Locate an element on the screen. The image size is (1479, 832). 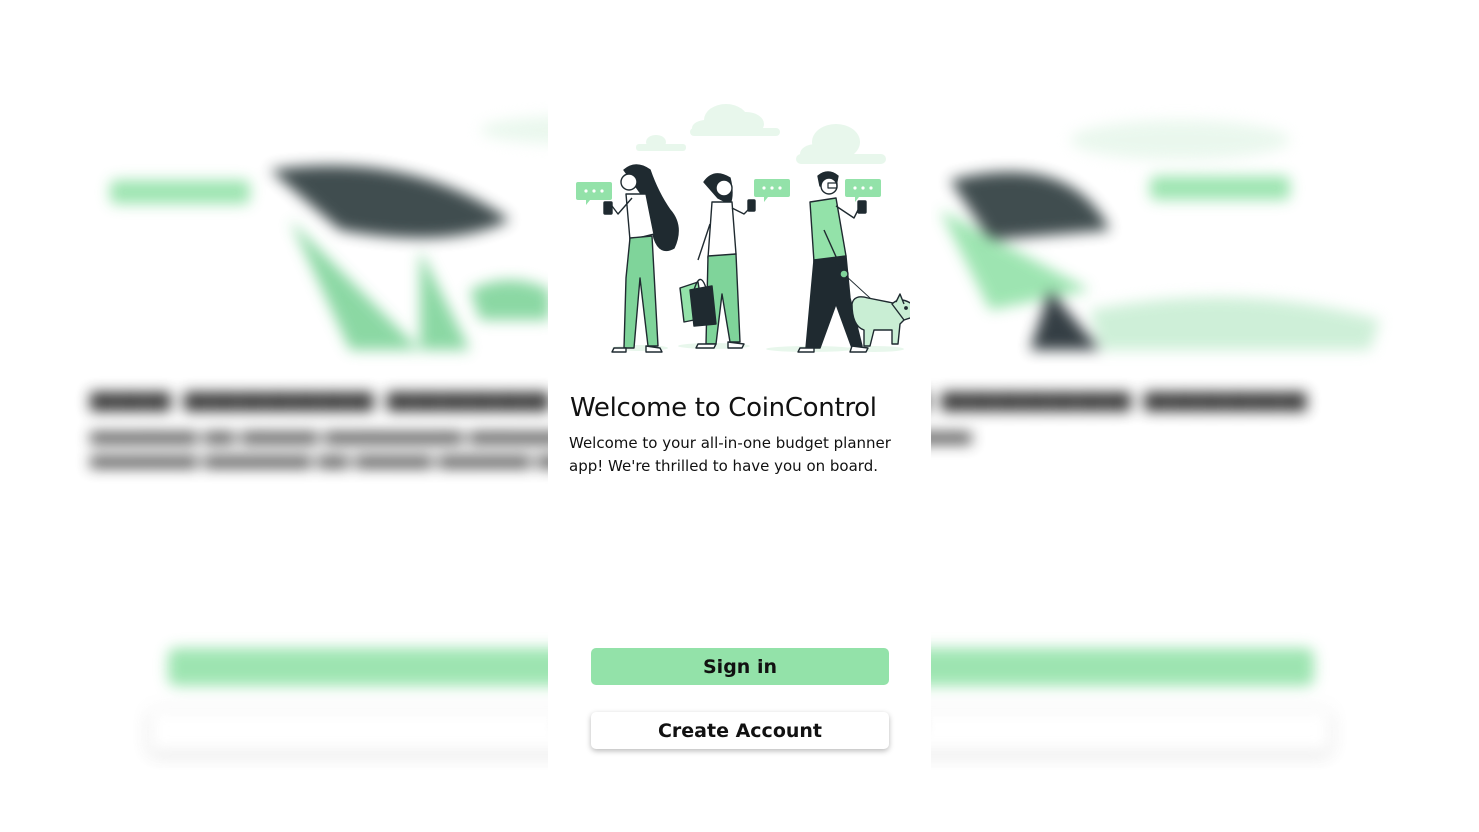
person-woman-shopping is located at coordinates (717, 261).